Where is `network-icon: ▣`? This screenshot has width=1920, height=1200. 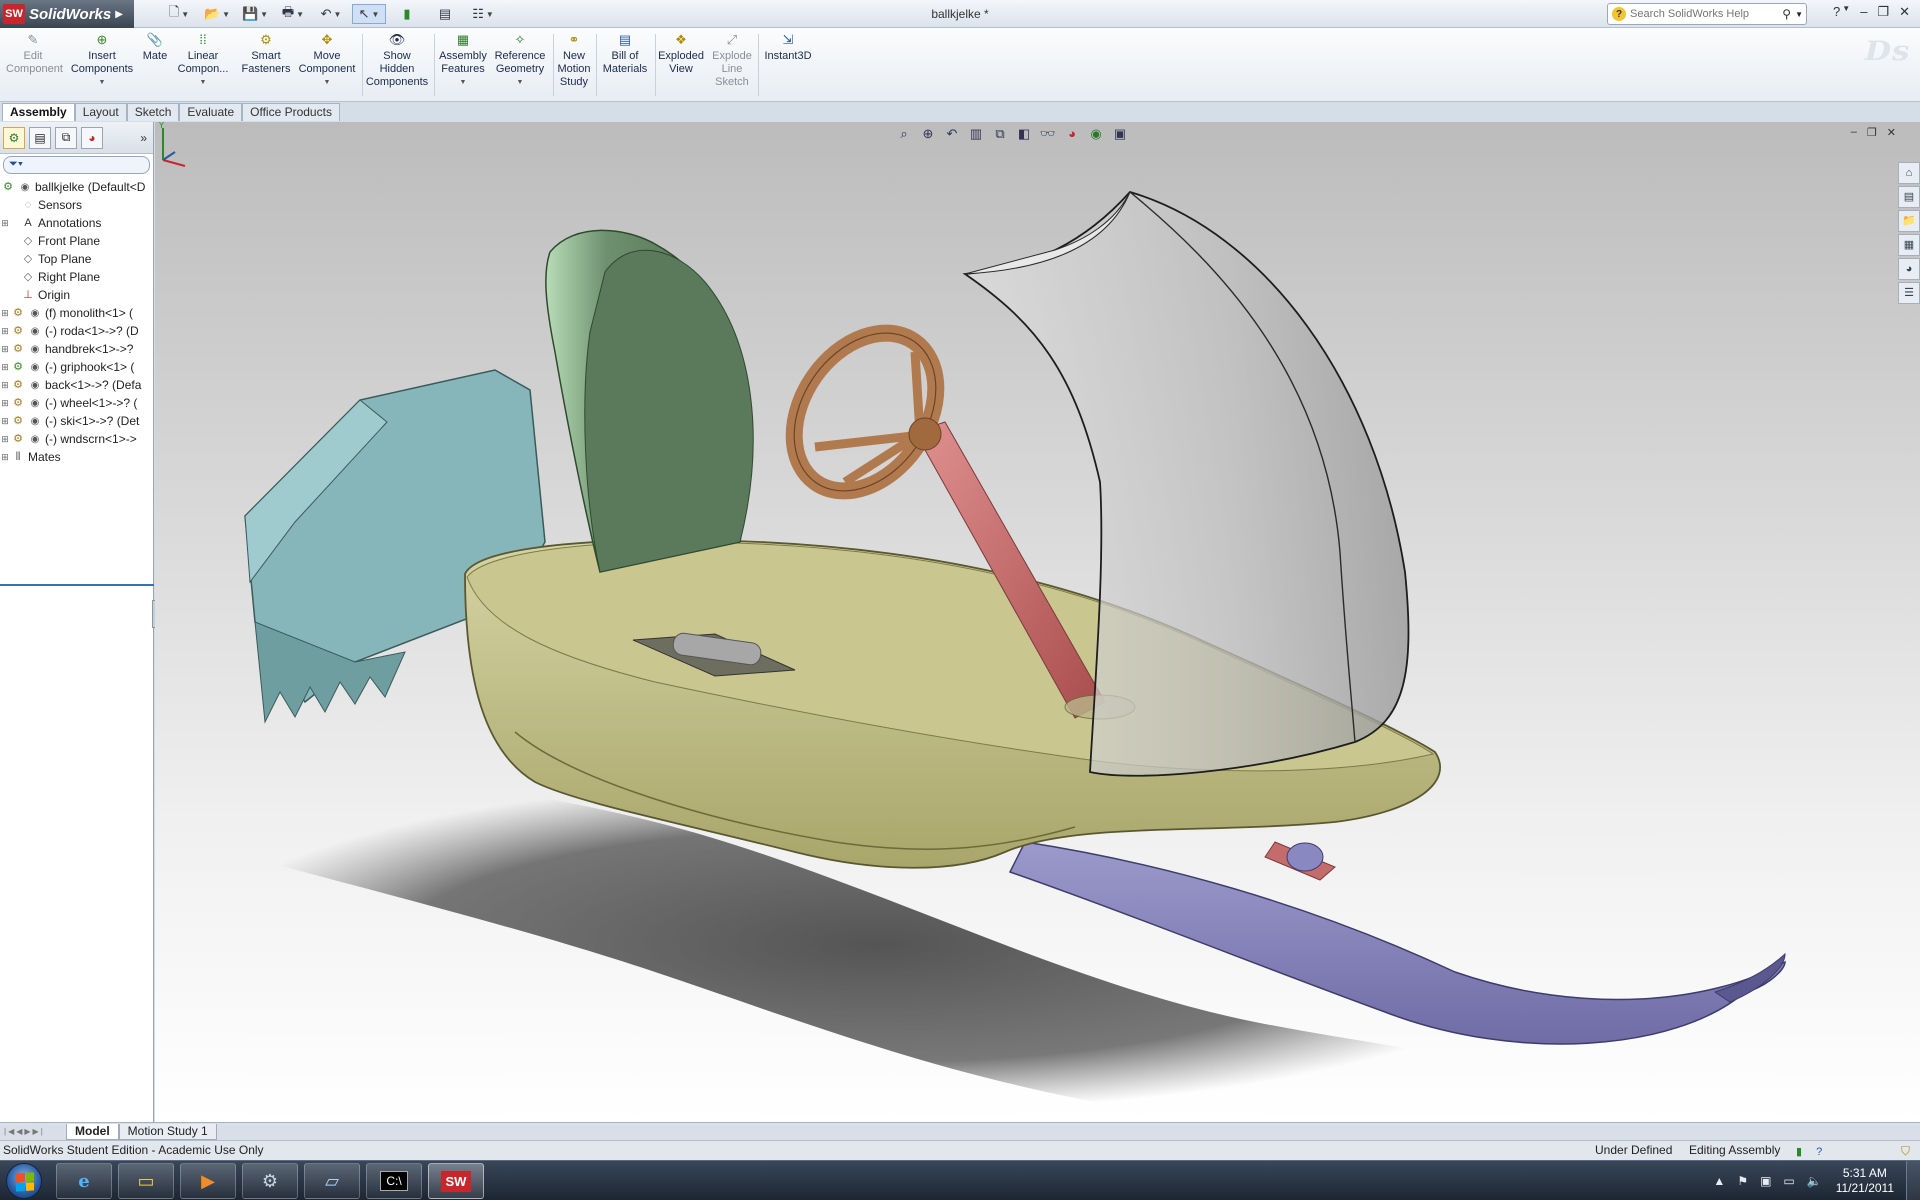 network-icon: ▣ is located at coordinates (1765, 1181).